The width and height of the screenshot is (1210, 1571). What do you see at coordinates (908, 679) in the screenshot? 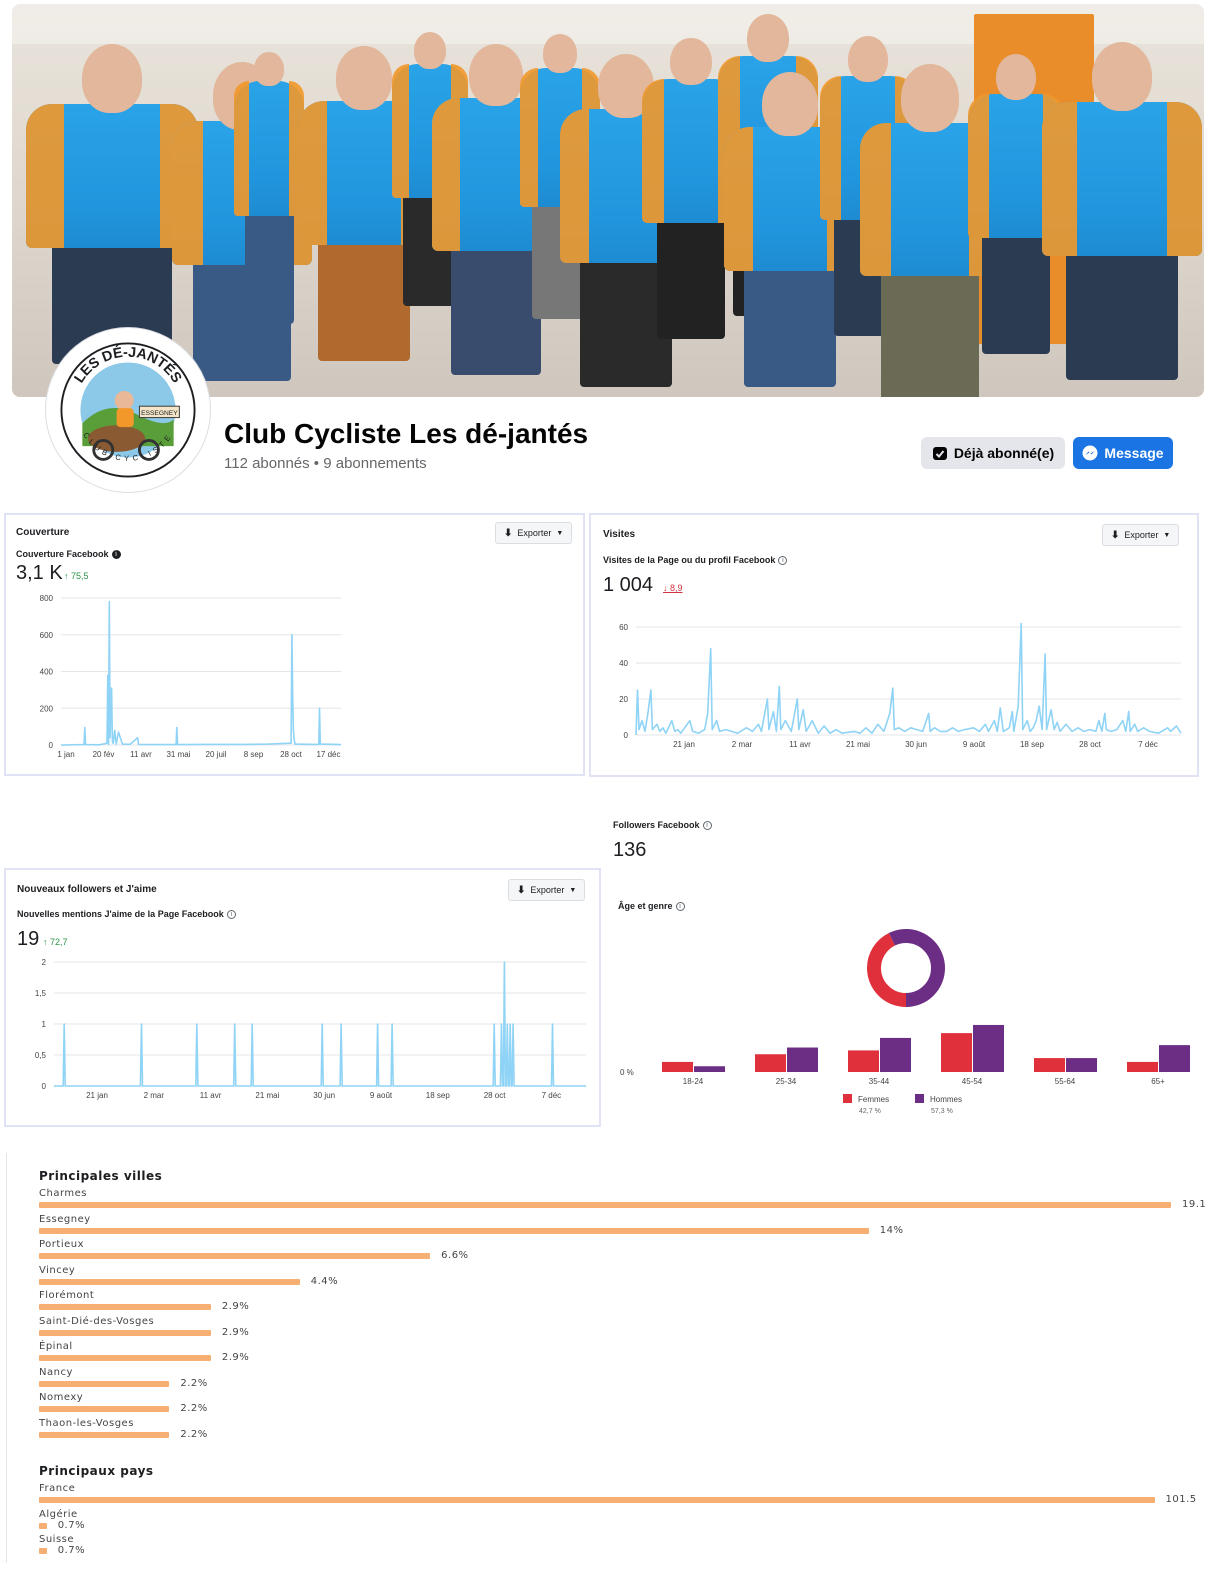
I see `series-line` at bounding box center [908, 679].